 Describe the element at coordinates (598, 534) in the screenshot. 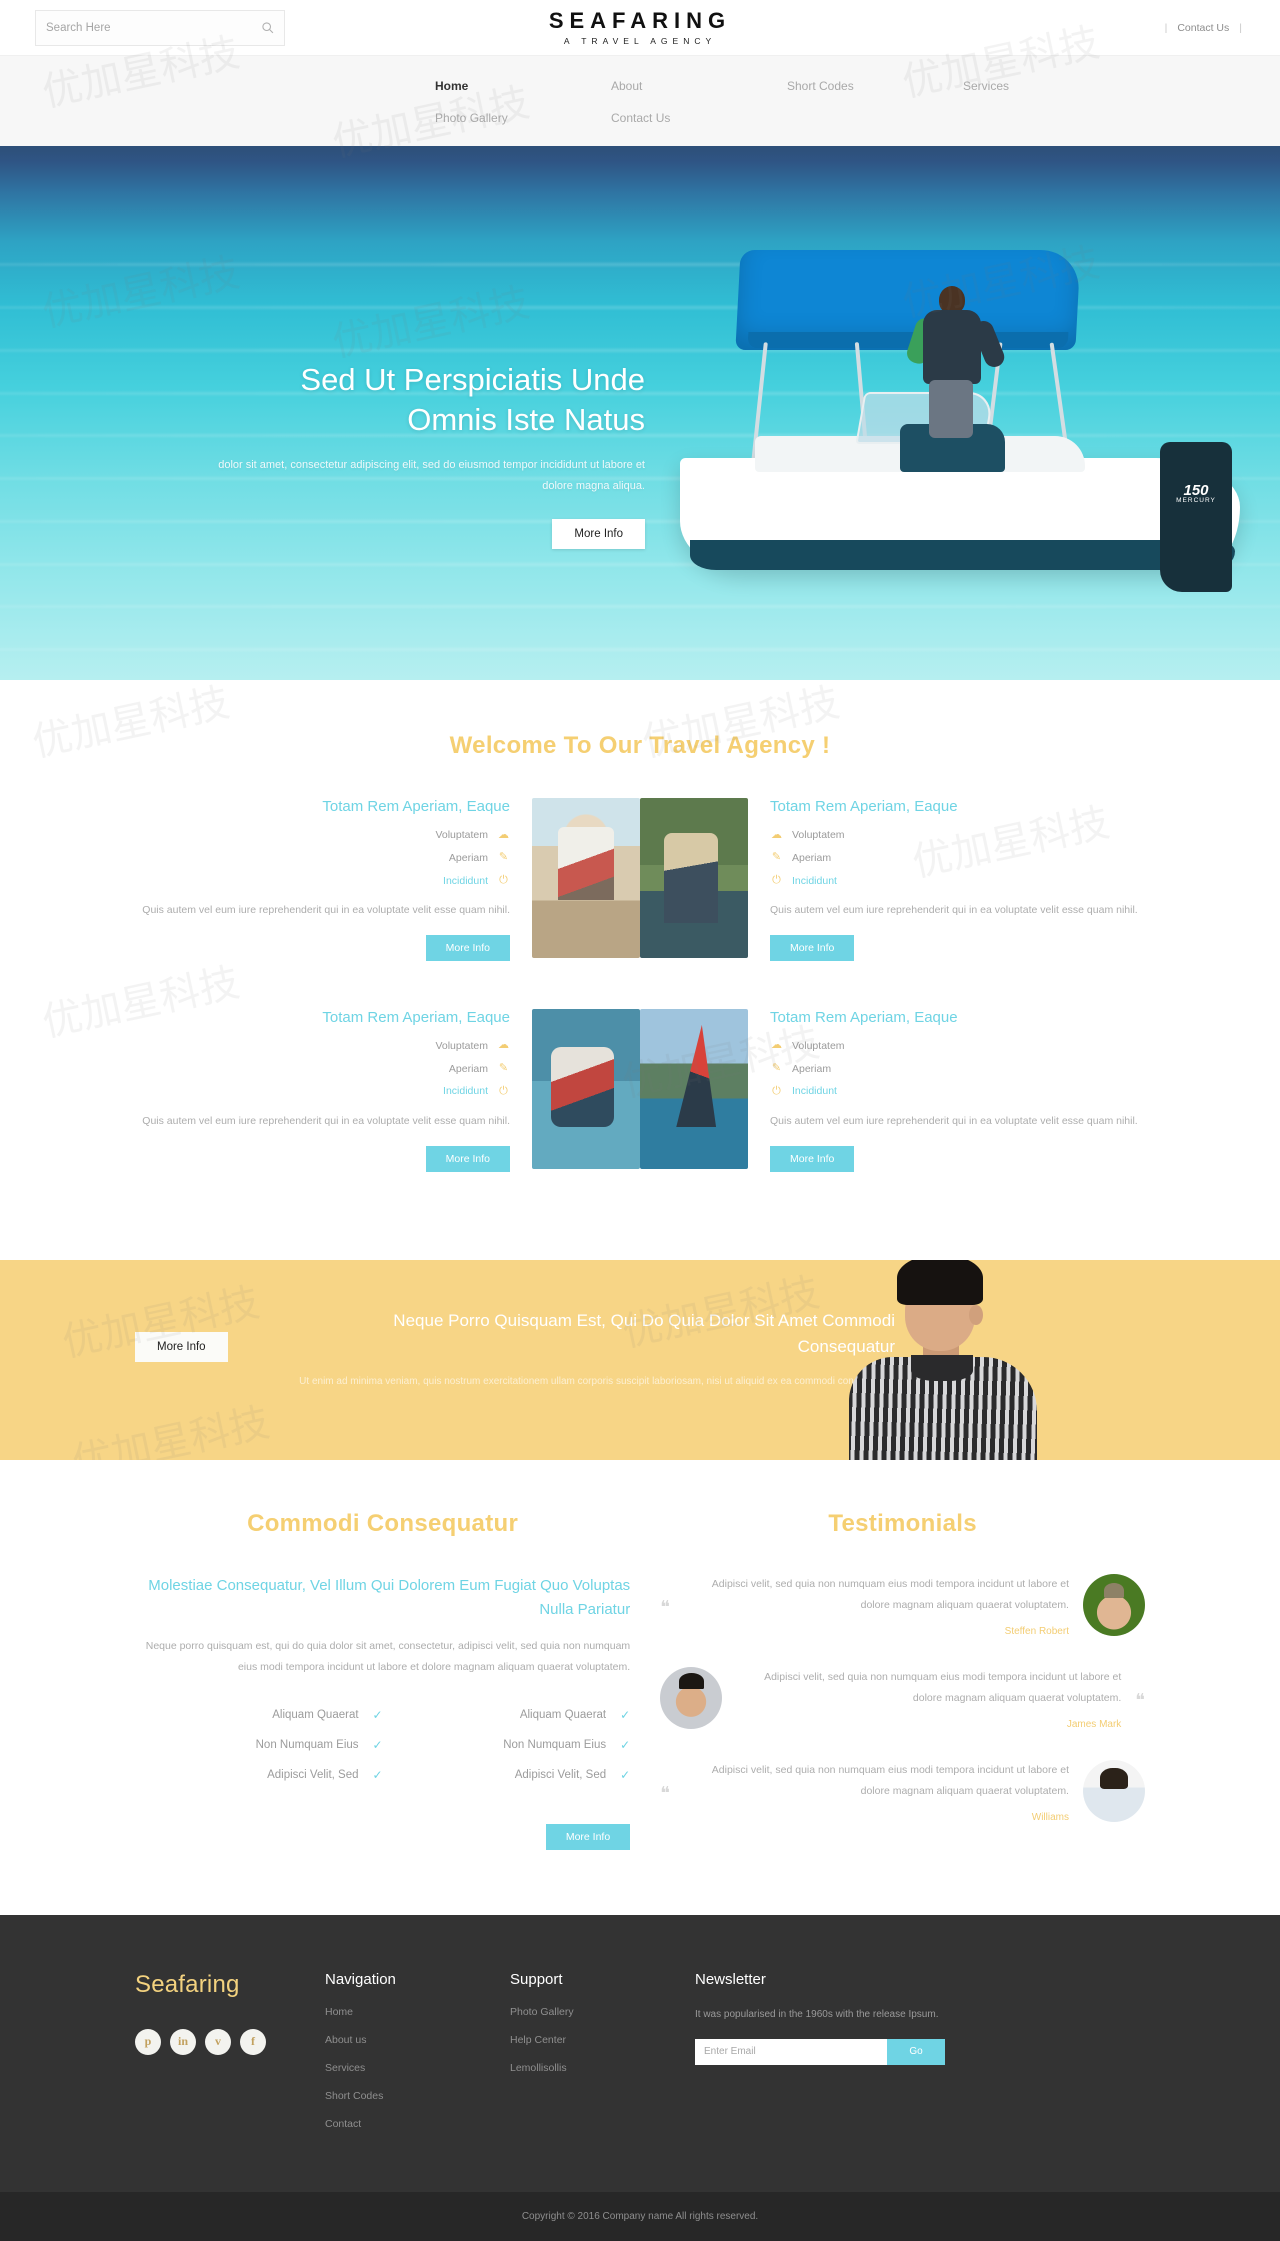

I see `hero-more-info-button: More Info` at that location.